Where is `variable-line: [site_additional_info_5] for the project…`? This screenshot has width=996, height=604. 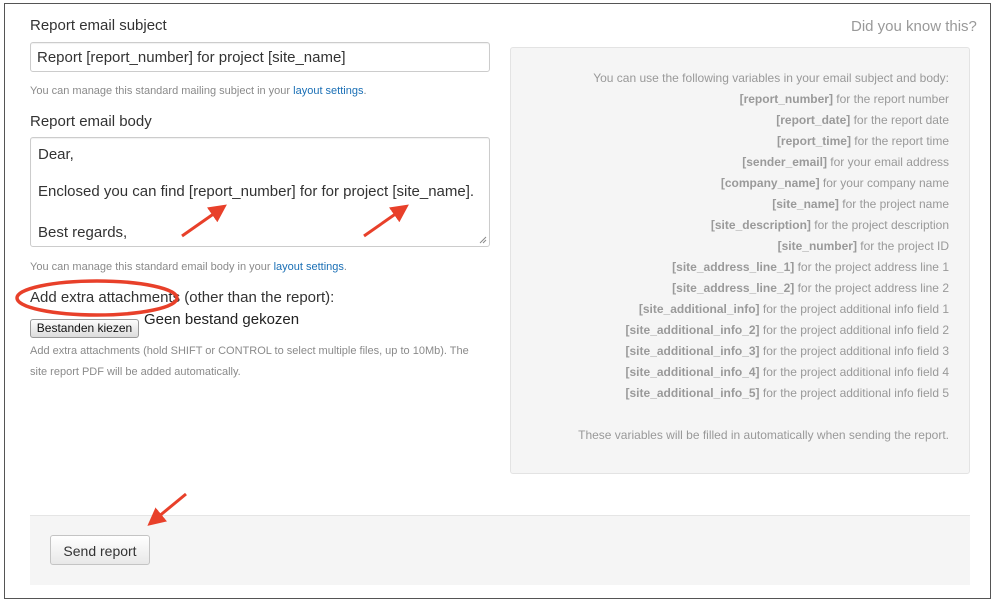 variable-line: [site_additional_info_5] for the project… is located at coordinates (787, 393).